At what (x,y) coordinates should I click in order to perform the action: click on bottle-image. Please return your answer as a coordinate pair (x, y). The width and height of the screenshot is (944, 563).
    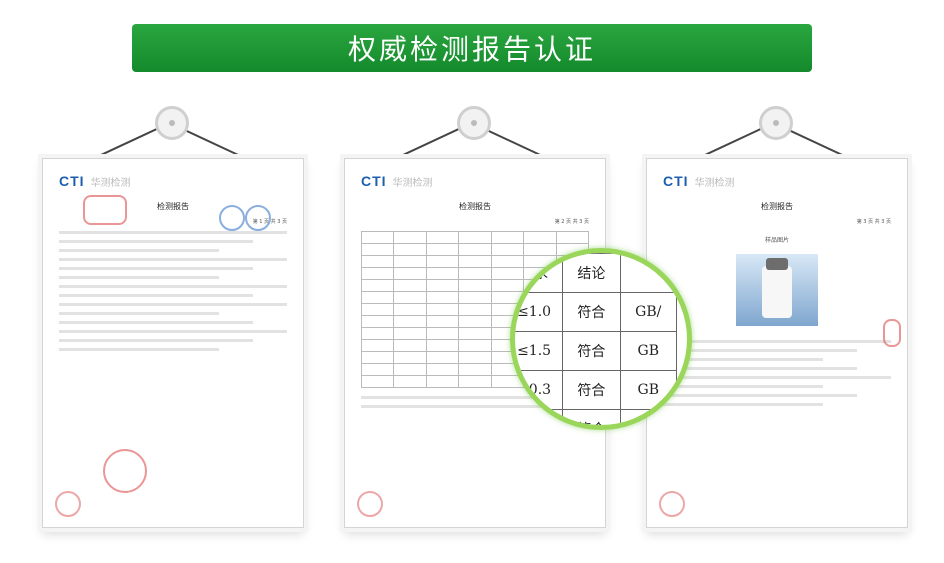
    Looking at the image, I should click on (777, 288).